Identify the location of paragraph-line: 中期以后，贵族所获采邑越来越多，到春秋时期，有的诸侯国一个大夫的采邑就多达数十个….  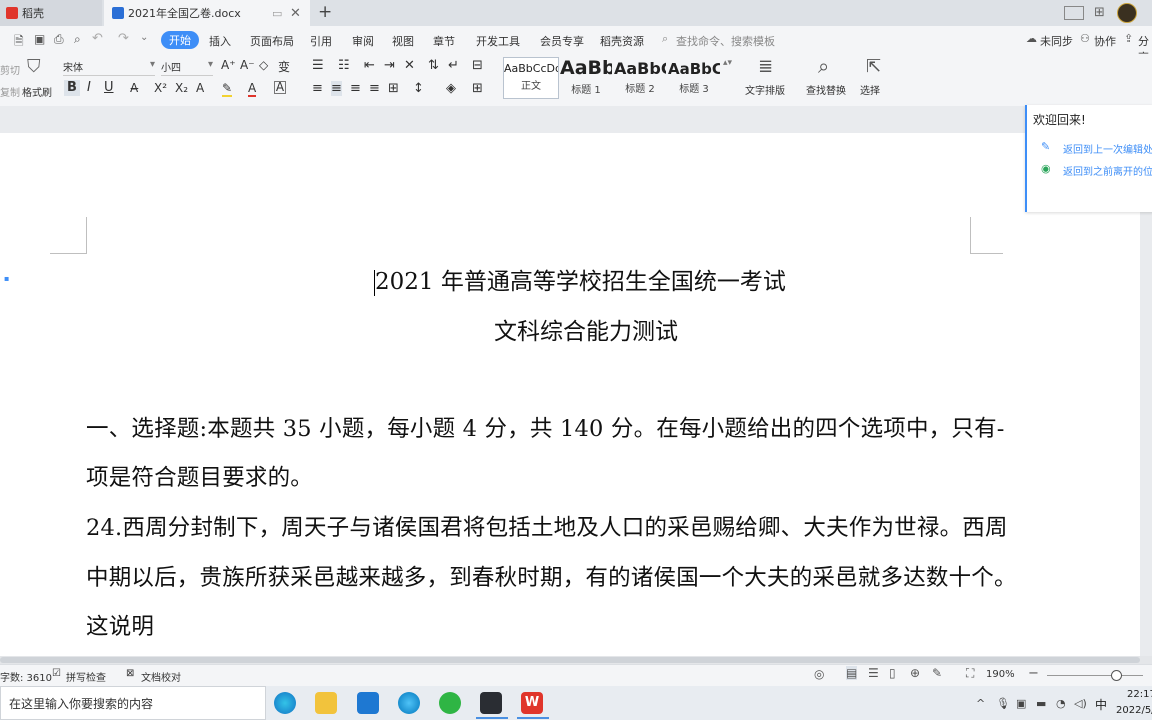
(551, 576).